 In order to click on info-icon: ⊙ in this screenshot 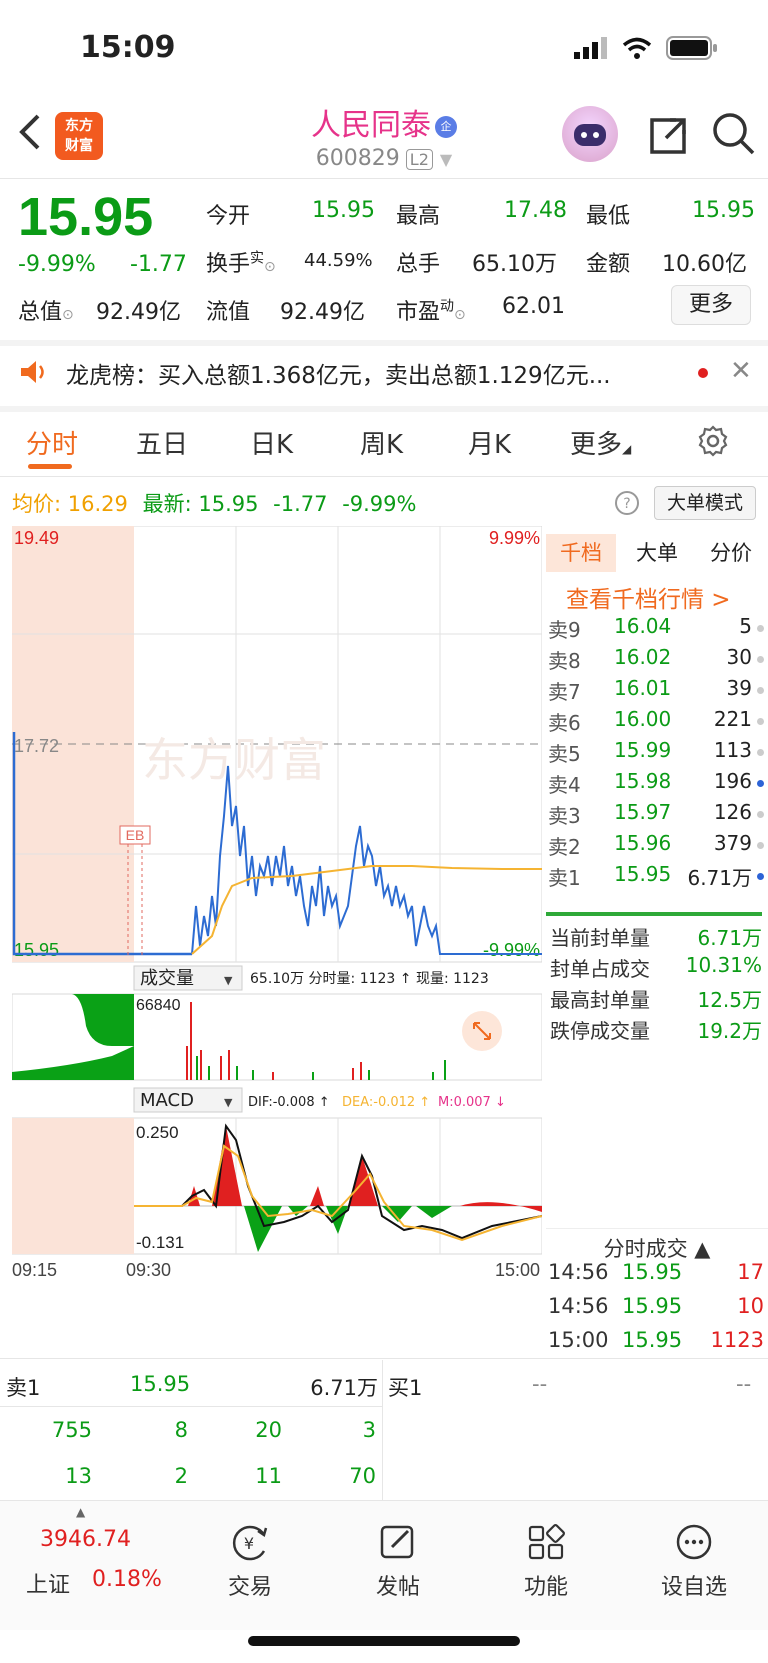, I will do `click(460, 315)`.